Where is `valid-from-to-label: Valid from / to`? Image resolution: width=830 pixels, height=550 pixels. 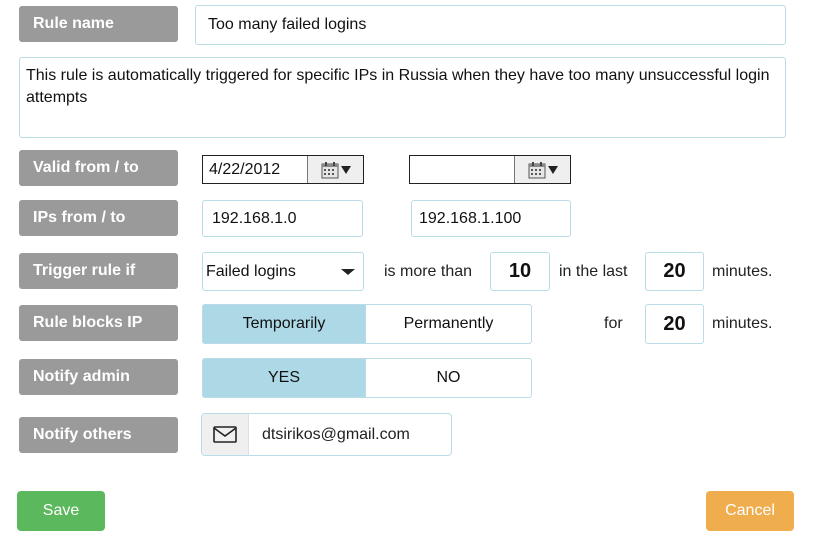 valid-from-to-label: Valid from / to is located at coordinates (98, 168).